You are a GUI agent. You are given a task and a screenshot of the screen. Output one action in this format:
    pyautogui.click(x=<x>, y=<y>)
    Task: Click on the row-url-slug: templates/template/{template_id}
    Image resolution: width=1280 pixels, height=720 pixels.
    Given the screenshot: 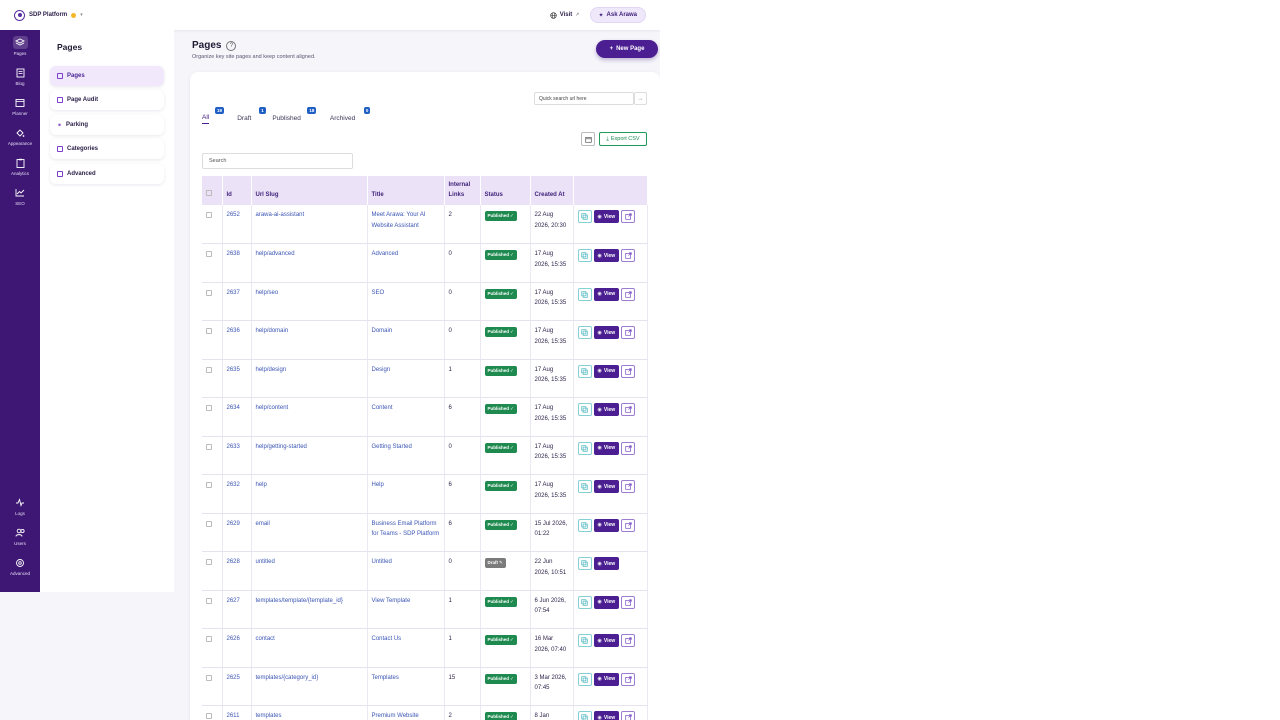 What is the action you would take?
    pyautogui.click(x=309, y=610)
    